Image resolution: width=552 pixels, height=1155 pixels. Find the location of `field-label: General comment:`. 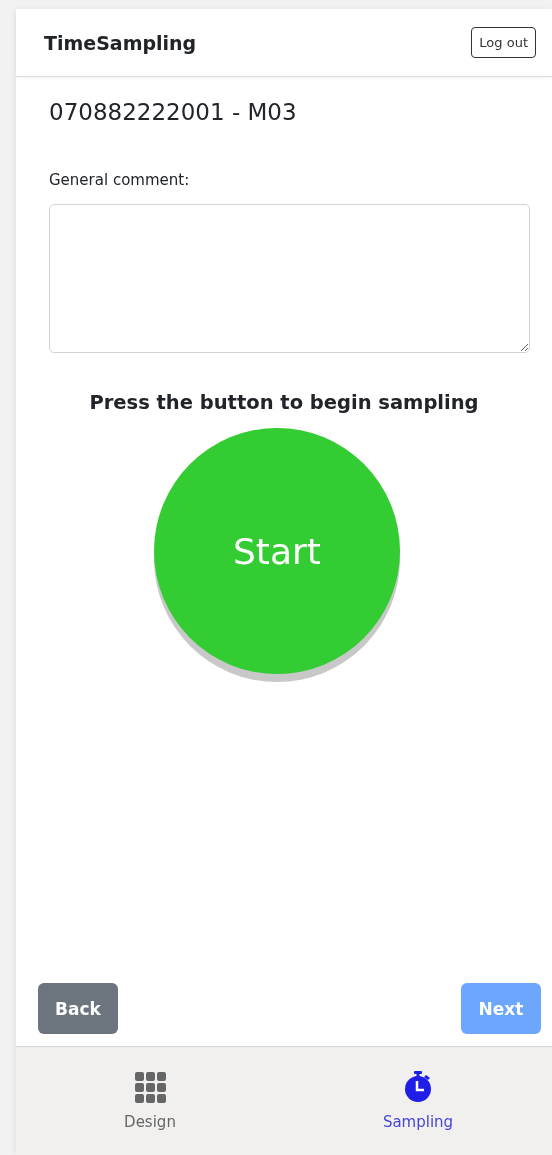

field-label: General comment: is located at coordinates (120, 180).